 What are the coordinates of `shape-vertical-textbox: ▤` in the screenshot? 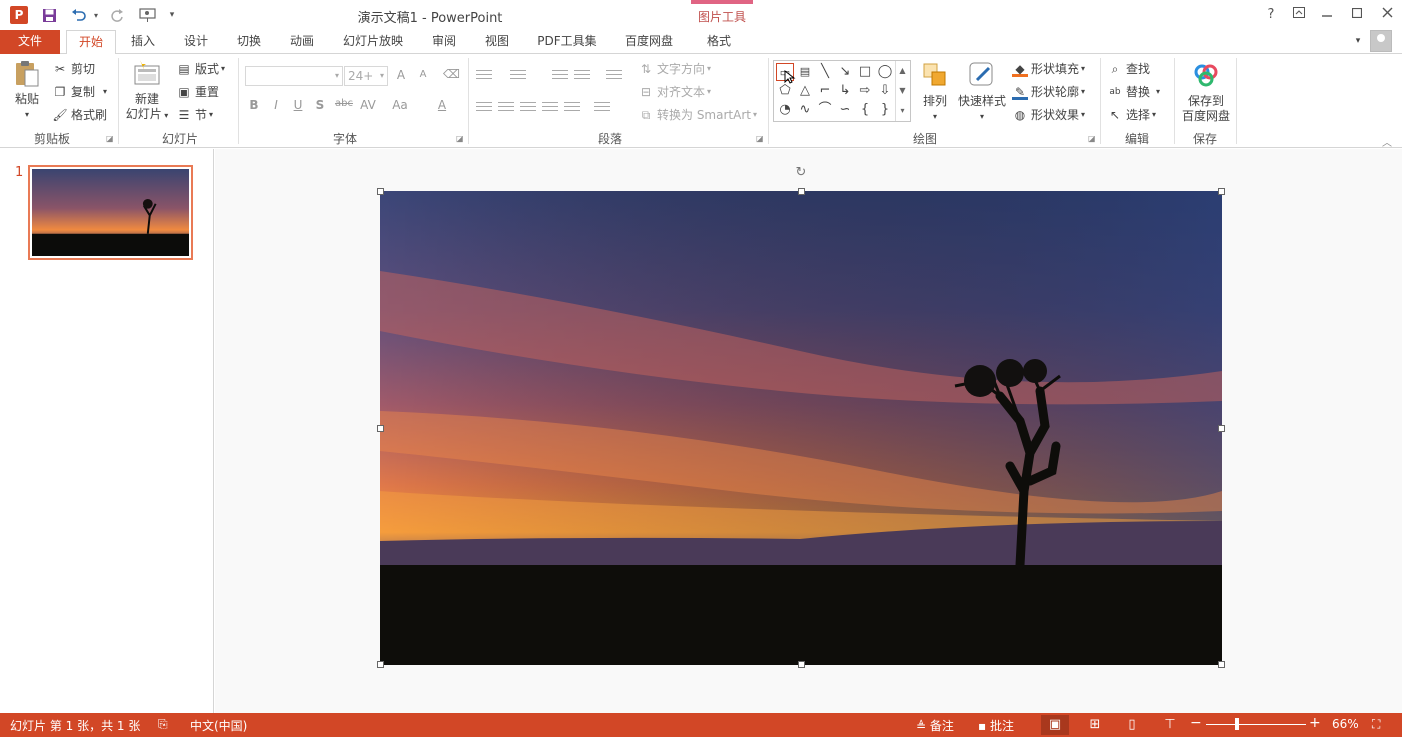 It's located at (805, 72).